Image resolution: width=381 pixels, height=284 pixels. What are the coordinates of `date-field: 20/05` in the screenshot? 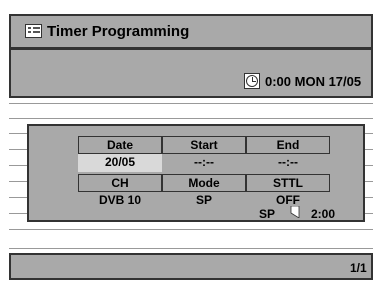 It's located at (120, 163).